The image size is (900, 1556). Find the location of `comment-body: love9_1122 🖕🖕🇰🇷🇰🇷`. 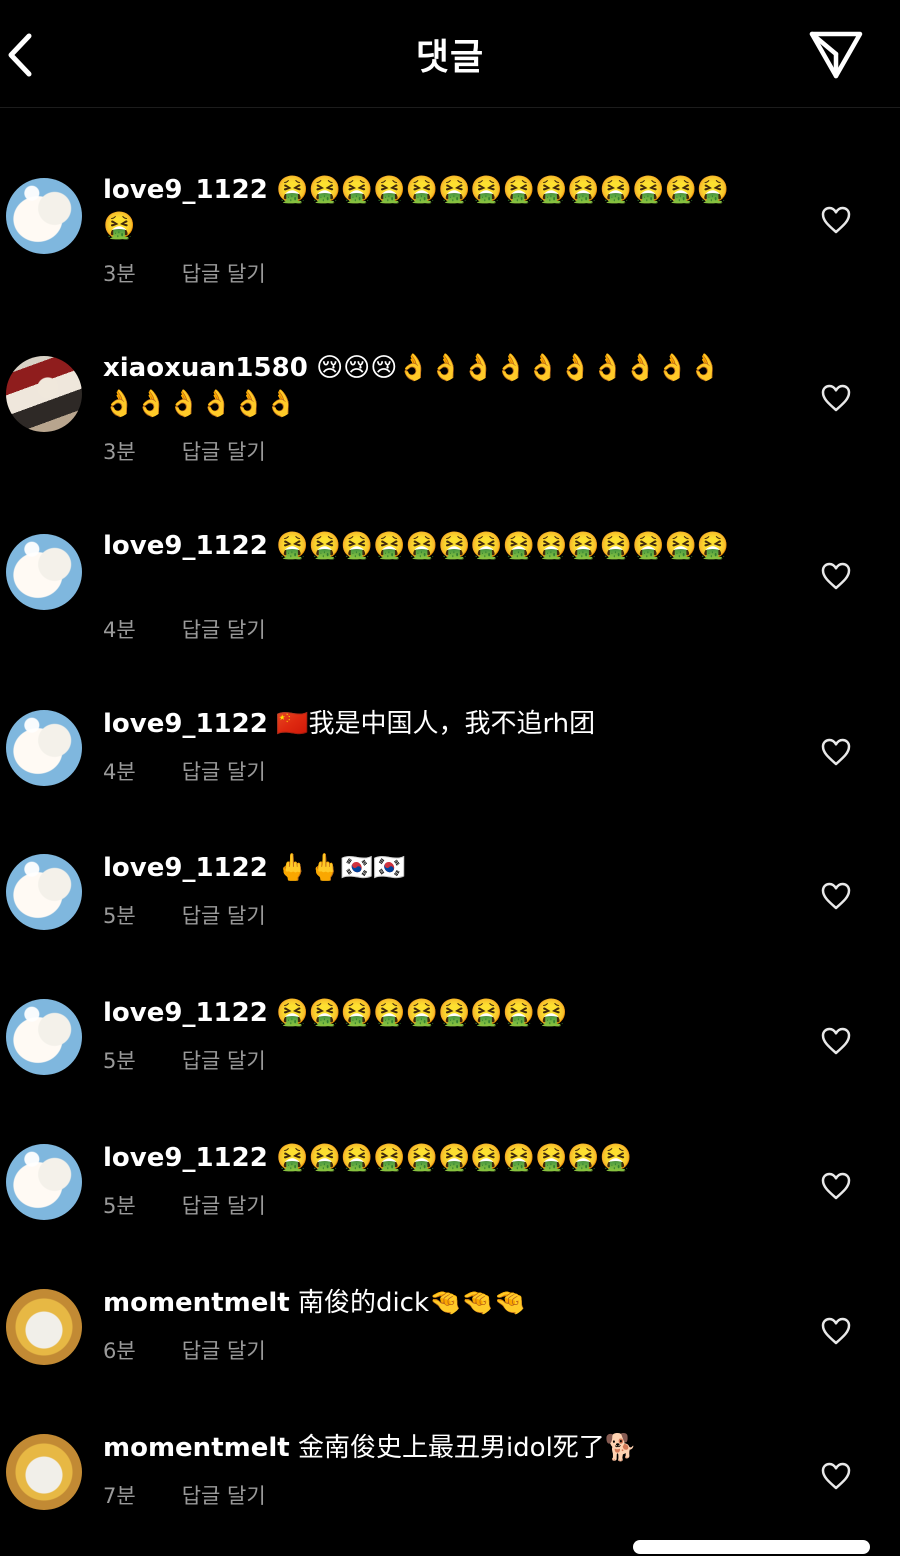

comment-body: love9_1122 🖕🖕🇰🇷🇰🇷 is located at coordinates (428, 868).